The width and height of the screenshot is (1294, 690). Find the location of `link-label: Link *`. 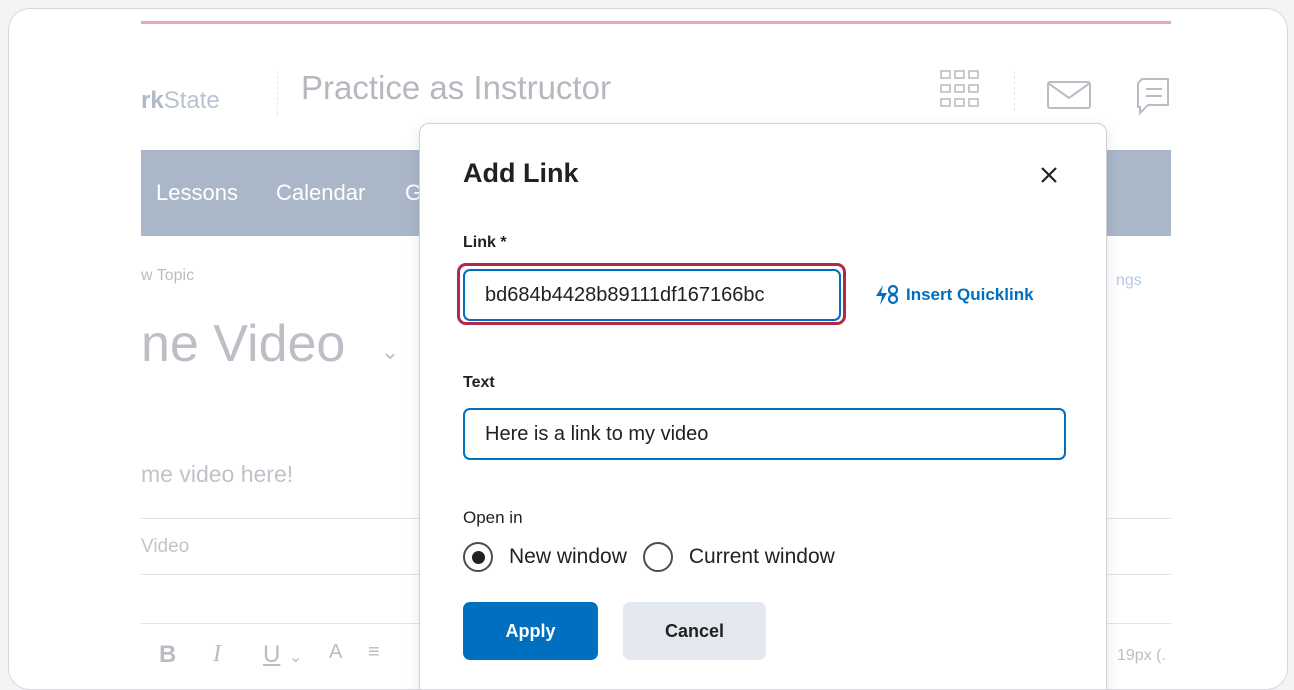

link-label: Link * is located at coordinates (485, 242).